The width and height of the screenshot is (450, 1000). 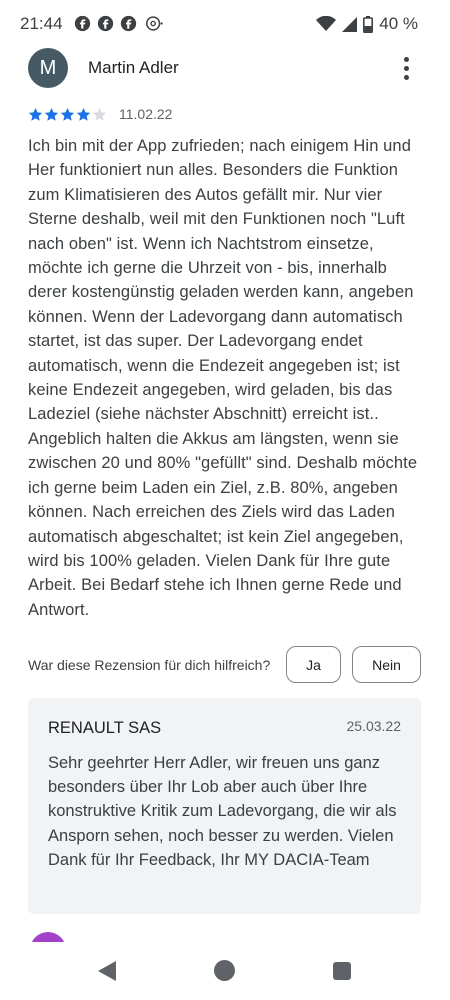 What do you see at coordinates (41, 23) in the screenshot?
I see `status-time: 21:44` at bounding box center [41, 23].